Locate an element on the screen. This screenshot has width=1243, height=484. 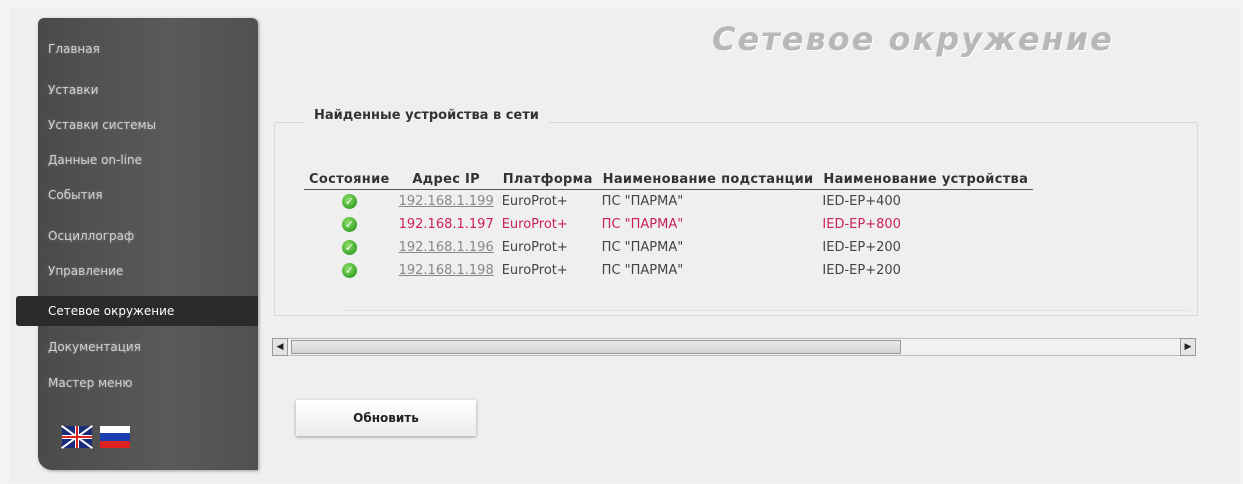
divider is located at coordinates (765, 310).